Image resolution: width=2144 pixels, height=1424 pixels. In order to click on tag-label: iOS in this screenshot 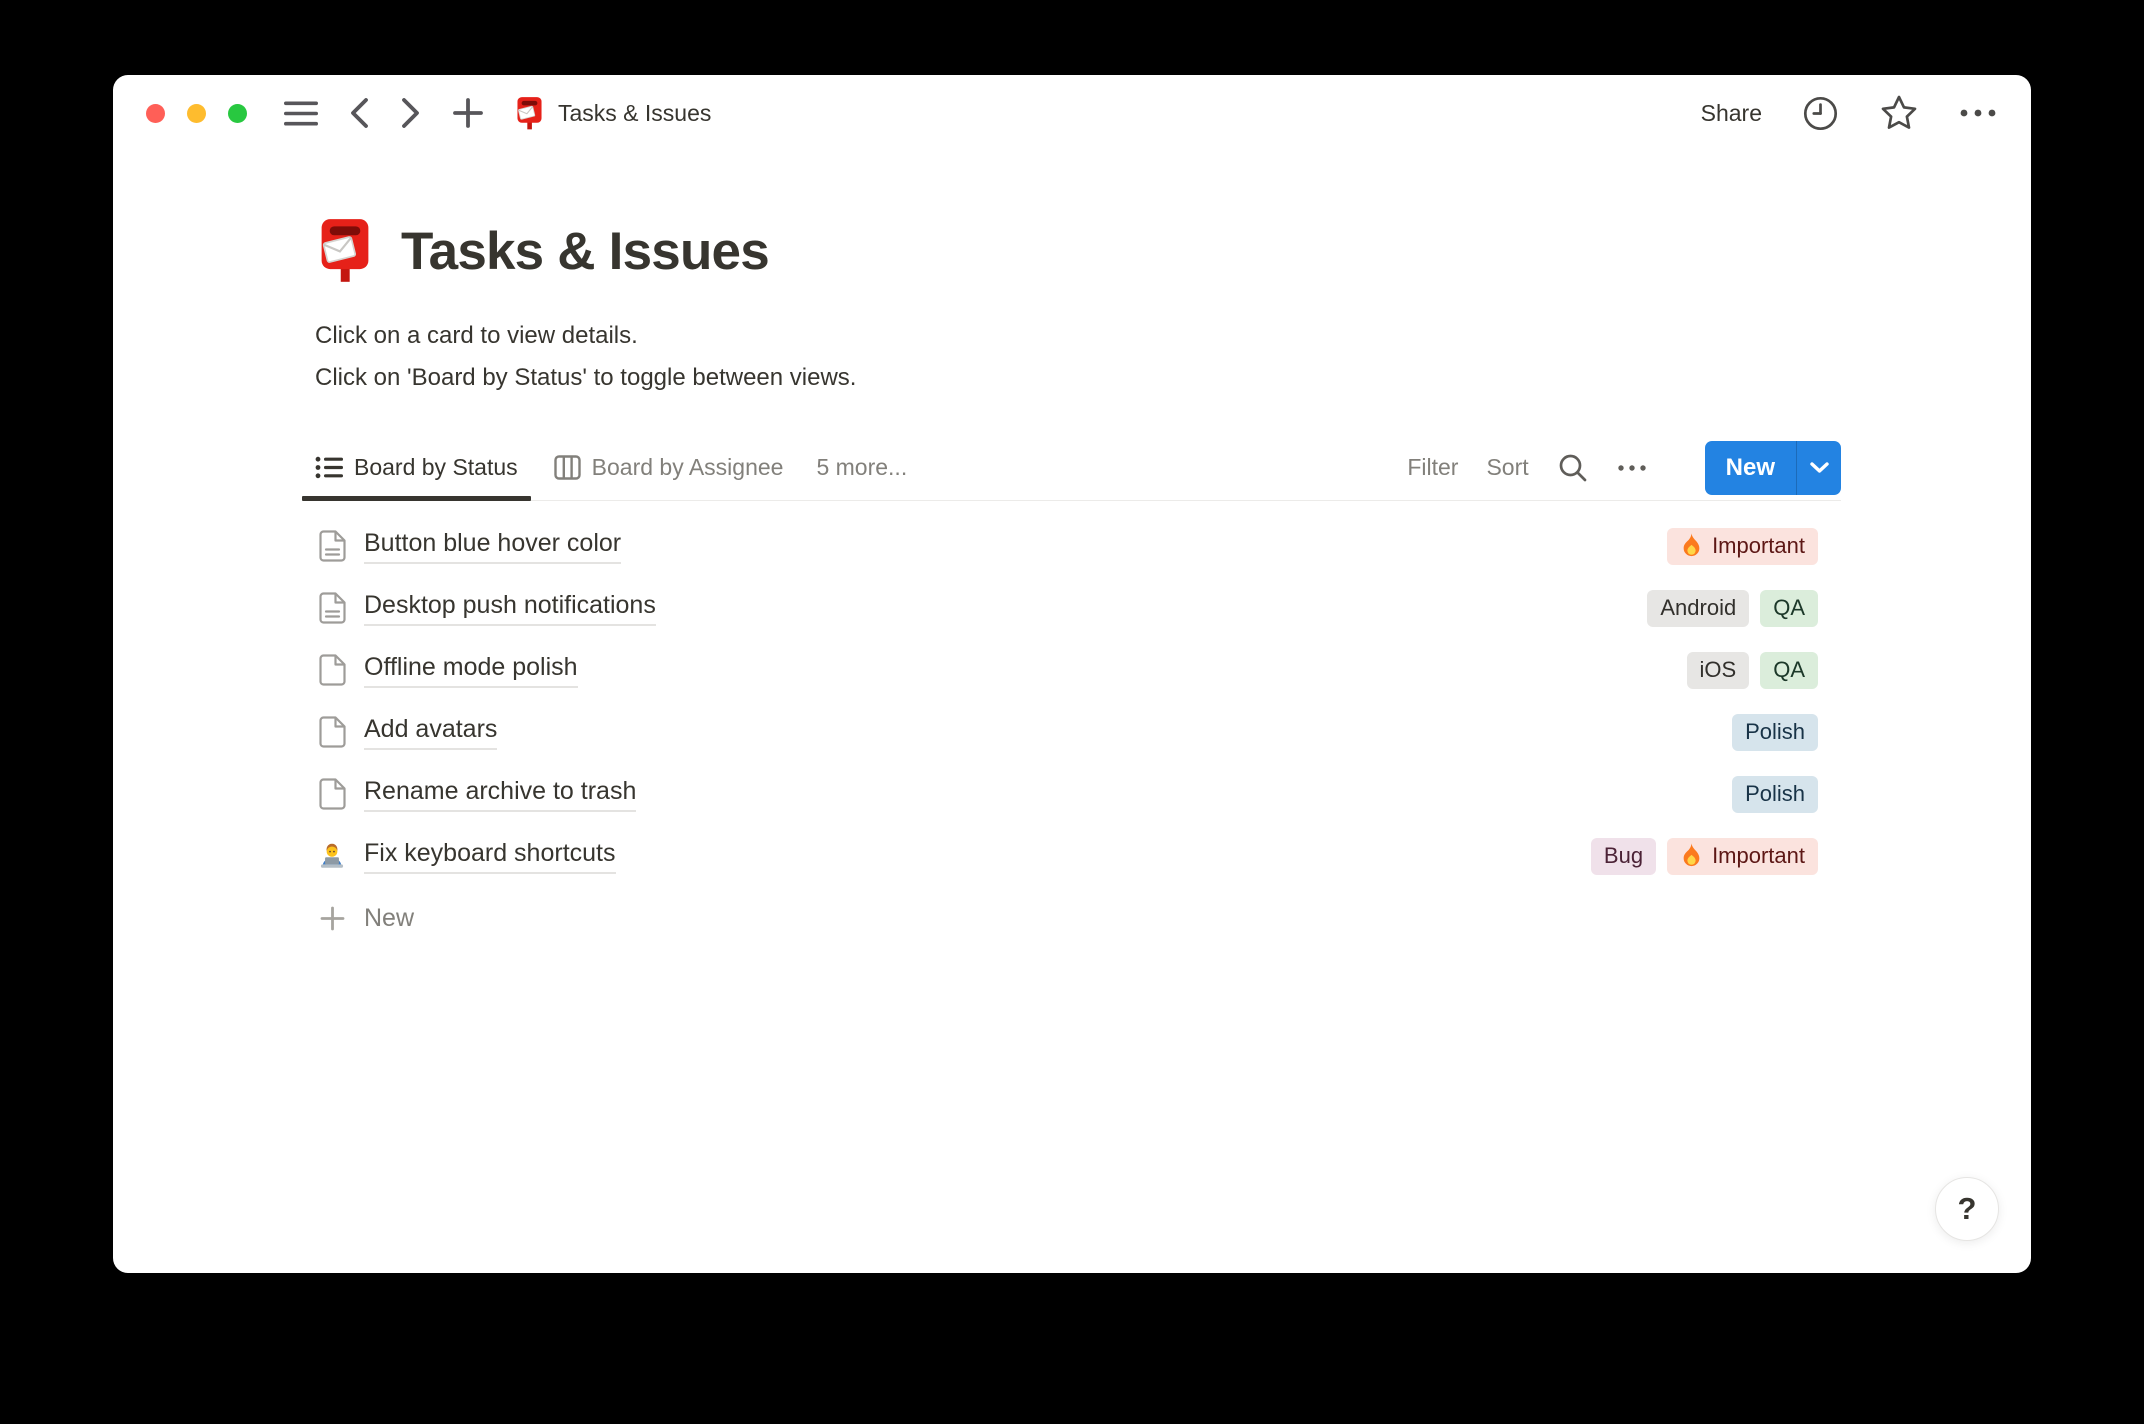, I will do `click(1718, 669)`.